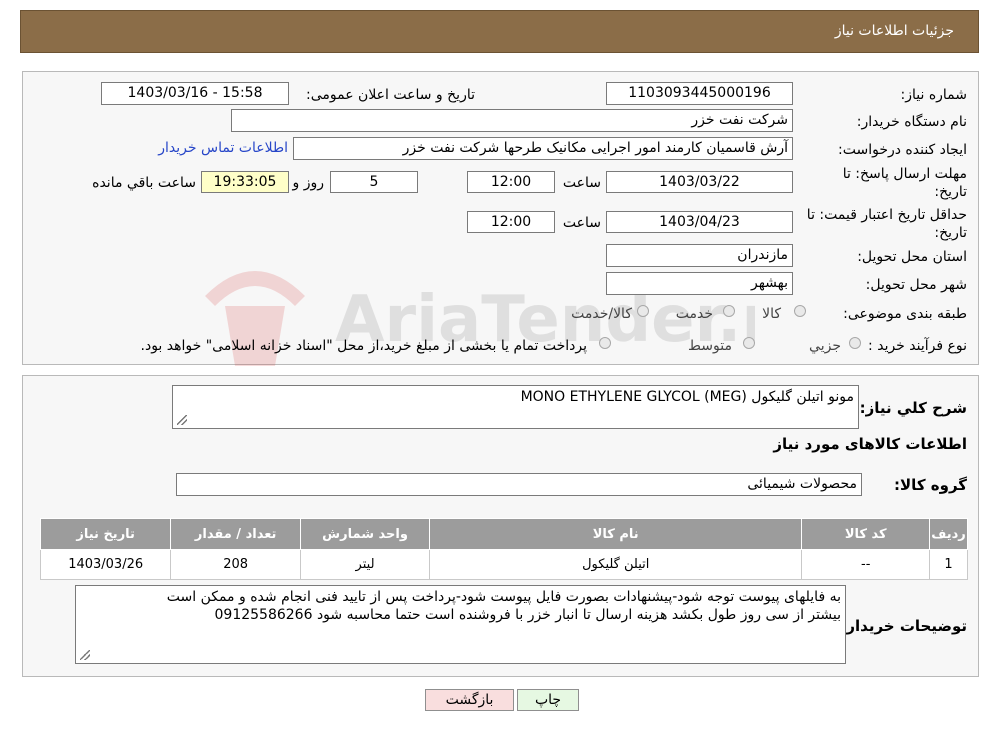  Describe the element at coordinates (699, 182) in the screenshot. I see `reply-deadline-date: 1403/03/22` at that location.